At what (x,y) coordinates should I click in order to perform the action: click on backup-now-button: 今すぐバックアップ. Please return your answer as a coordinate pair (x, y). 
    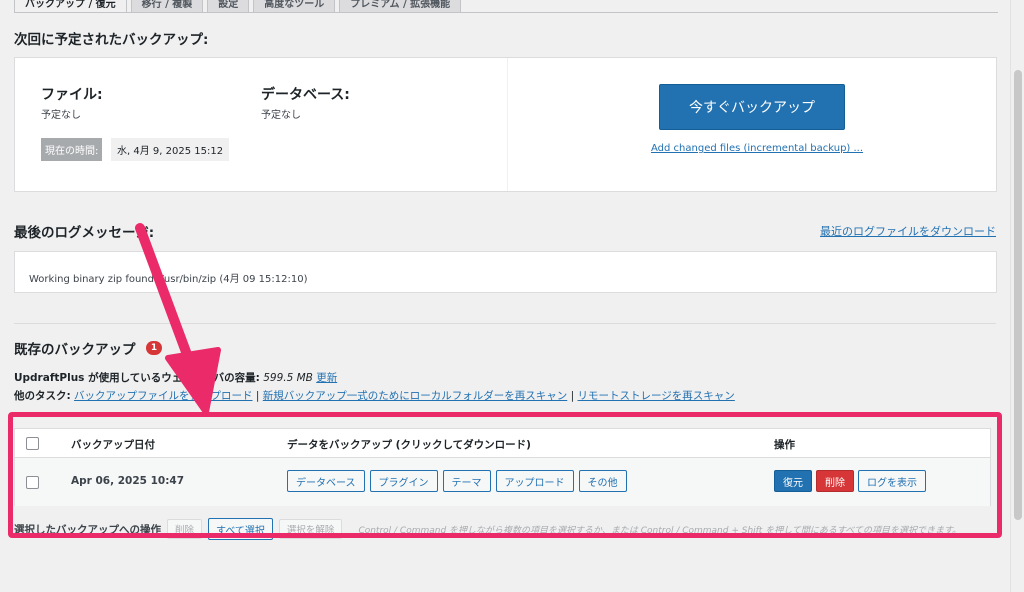
    Looking at the image, I should click on (752, 107).